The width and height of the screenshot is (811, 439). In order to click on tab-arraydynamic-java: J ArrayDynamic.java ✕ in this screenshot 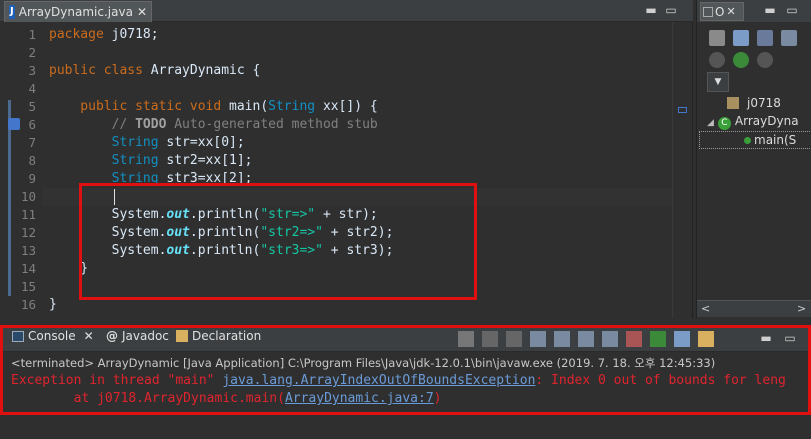, I will do `click(78, 11)`.